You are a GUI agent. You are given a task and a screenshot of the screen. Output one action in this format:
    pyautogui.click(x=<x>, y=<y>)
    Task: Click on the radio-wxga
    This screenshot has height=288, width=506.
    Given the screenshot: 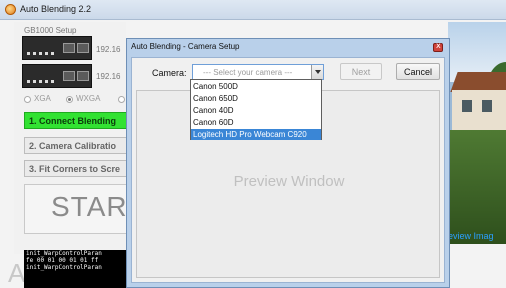 What is the action you would take?
    pyautogui.click(x=69, y=99)
    